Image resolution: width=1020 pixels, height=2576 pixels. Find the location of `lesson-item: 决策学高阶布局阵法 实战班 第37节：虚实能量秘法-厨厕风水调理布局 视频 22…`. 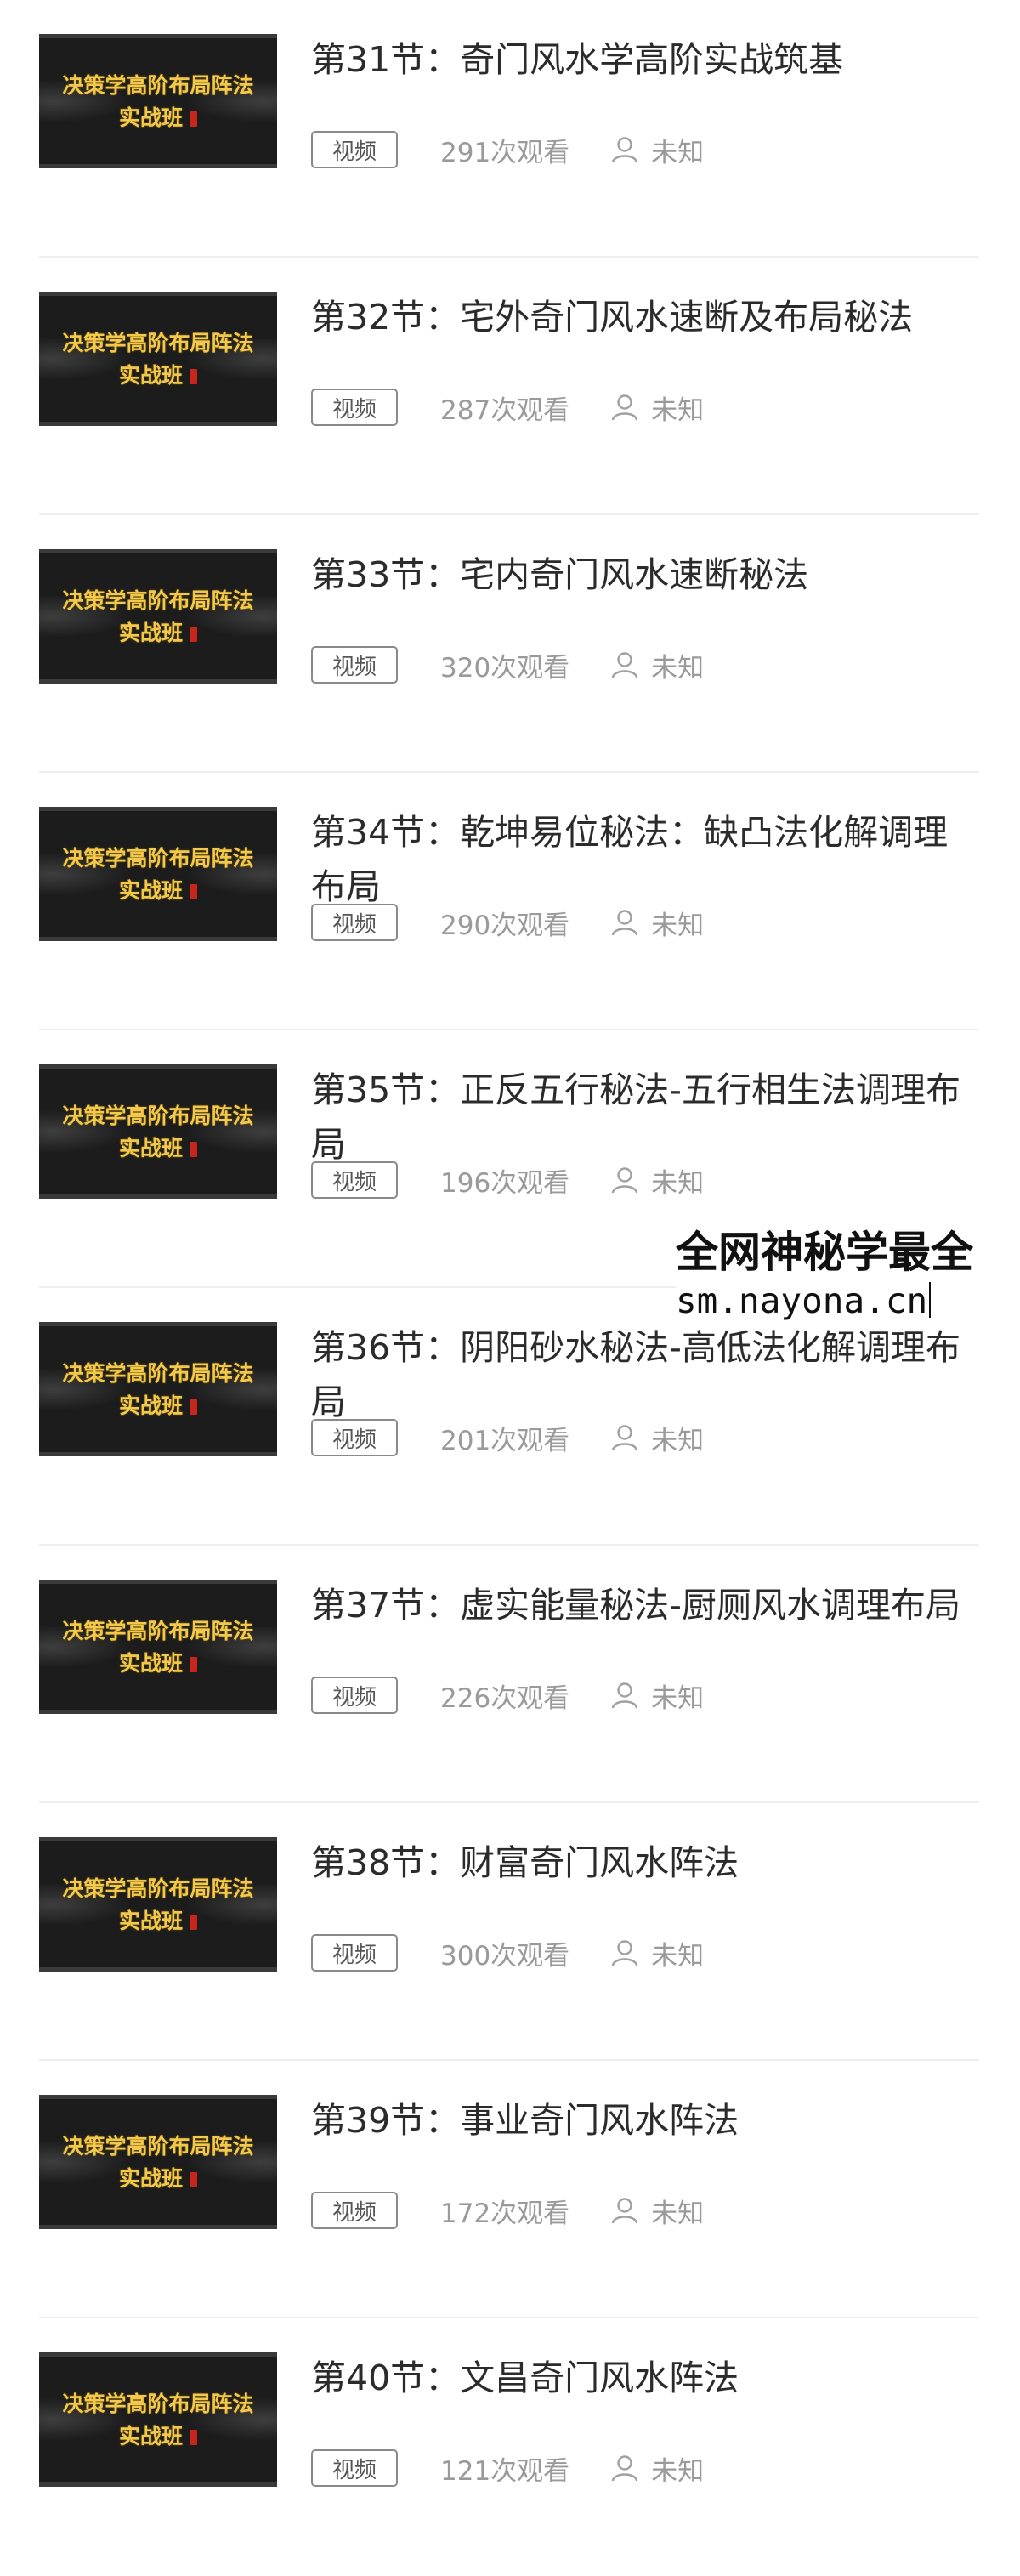

lesson-item: 决策学高阶布局阵法 实战班 第37节：虚实能量秘法-厨厕风水调理布局 视频 22… is located at coordinates (509, 1675).